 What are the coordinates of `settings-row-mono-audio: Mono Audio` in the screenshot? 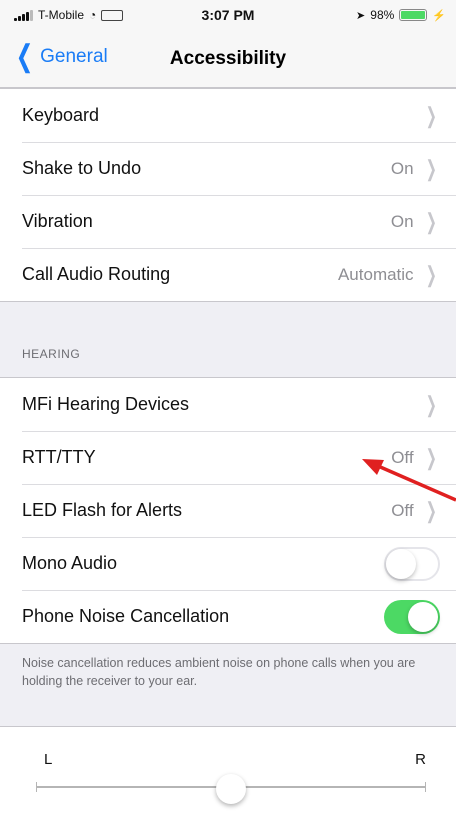 It's located at (228, 563).